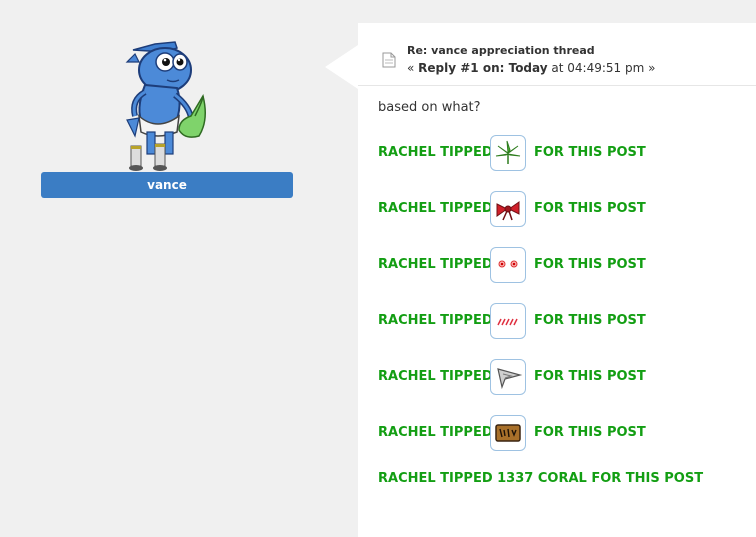 This screenshot has height=537, width=756. I want to click on document-icon, so click(389, 60).